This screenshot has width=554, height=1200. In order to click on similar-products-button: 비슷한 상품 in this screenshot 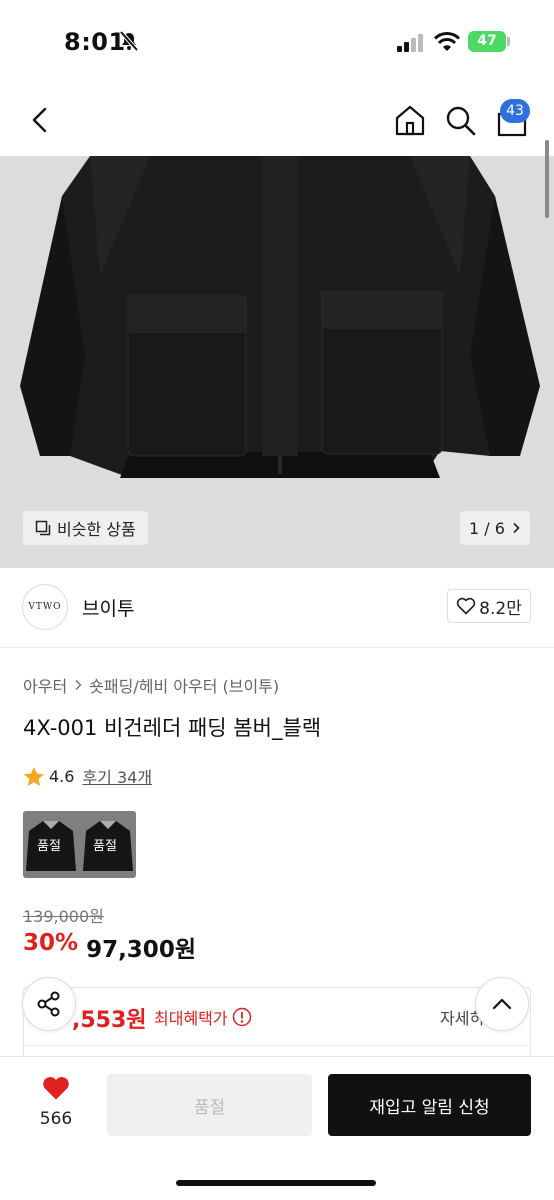, I will do `click(85, 528)`.